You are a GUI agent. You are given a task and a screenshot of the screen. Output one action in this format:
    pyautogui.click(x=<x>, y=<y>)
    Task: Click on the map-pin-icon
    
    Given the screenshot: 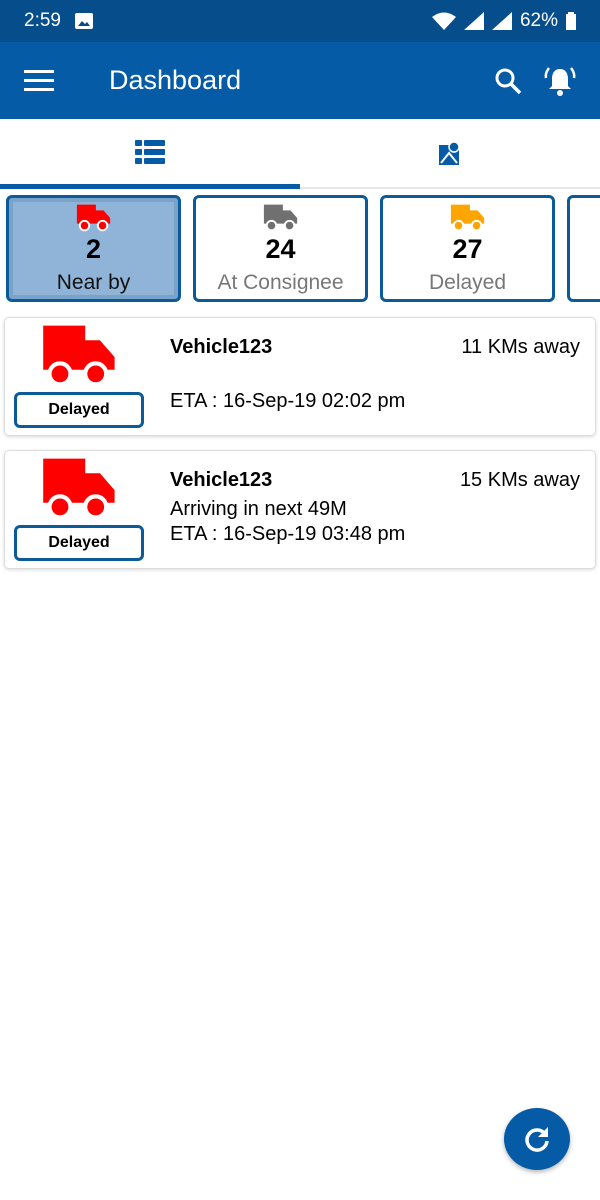 What is the action you would take?
    pyautogui.click(x=449, y=153)
    